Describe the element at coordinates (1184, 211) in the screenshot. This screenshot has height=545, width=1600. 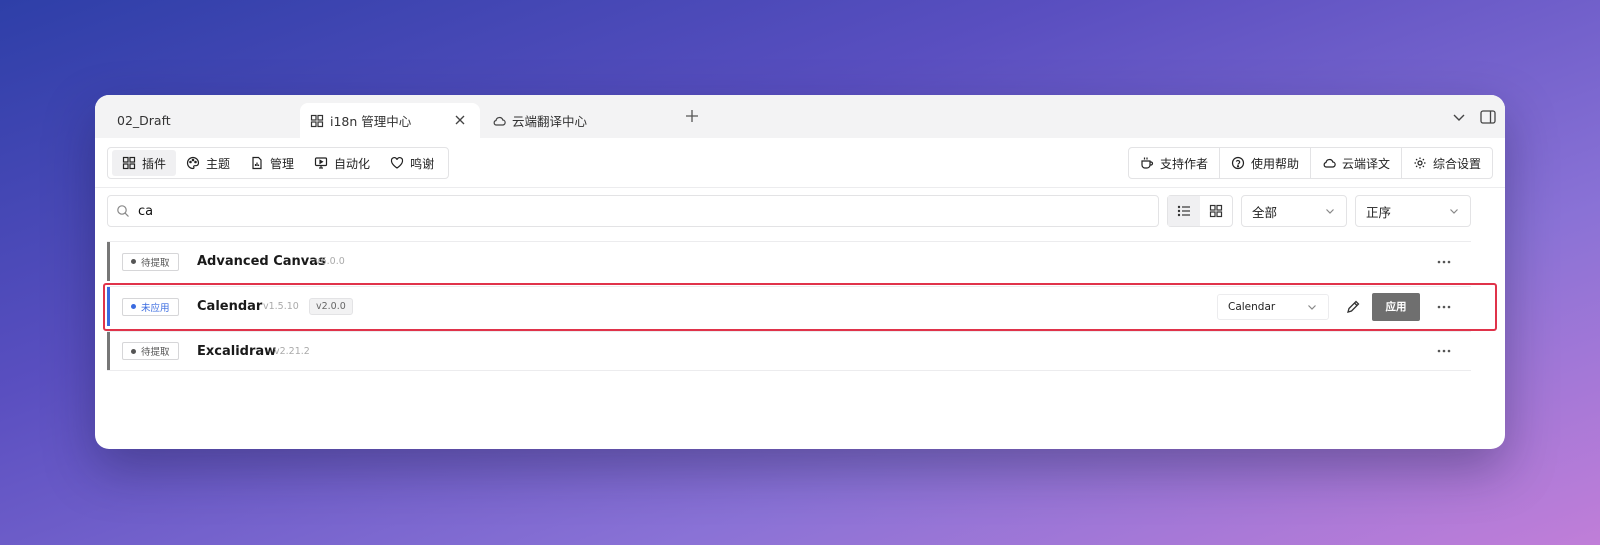
I see `list-view-icon` at that location.